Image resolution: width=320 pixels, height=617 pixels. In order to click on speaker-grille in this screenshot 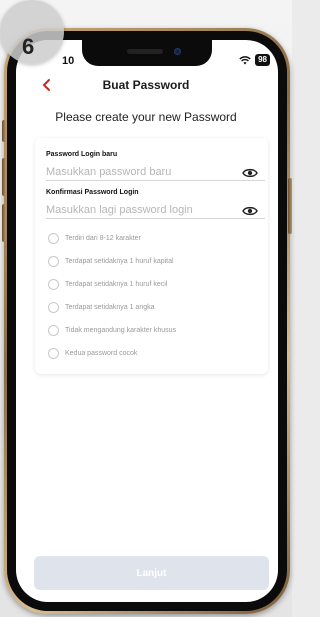, I will do `click(145, 51)`.